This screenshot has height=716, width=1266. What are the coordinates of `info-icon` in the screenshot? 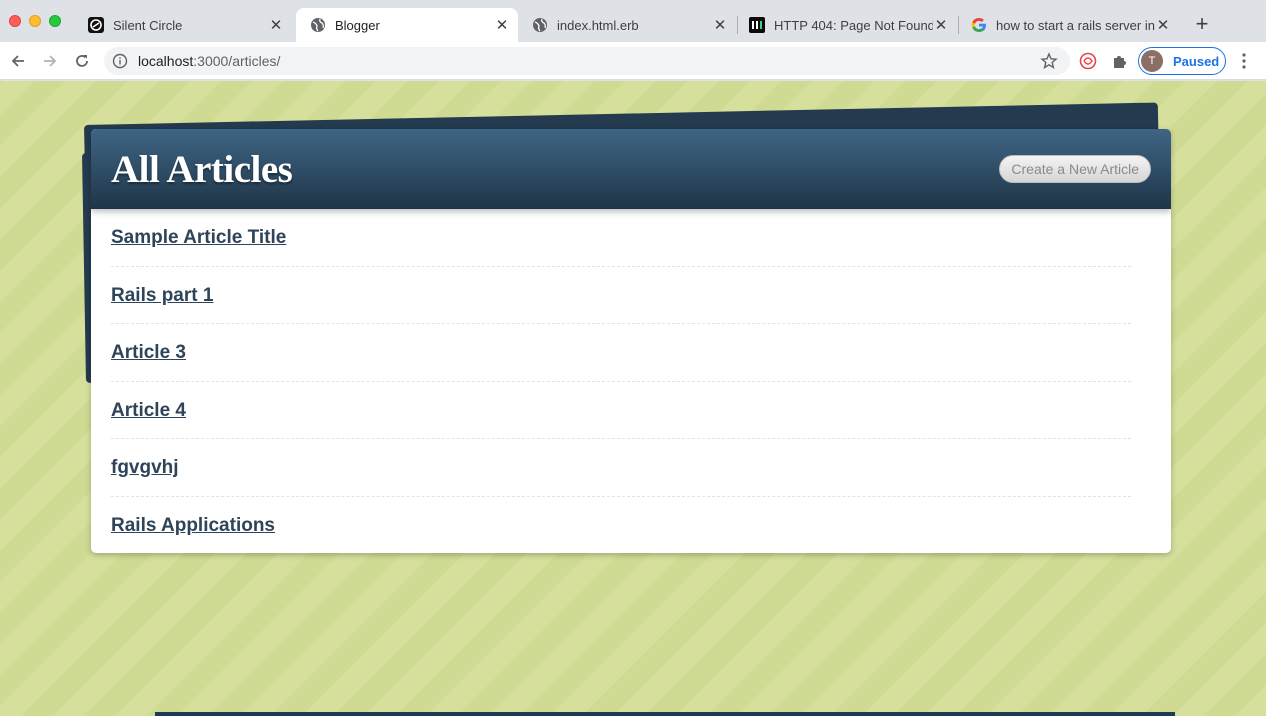 It's located at (120, 61).